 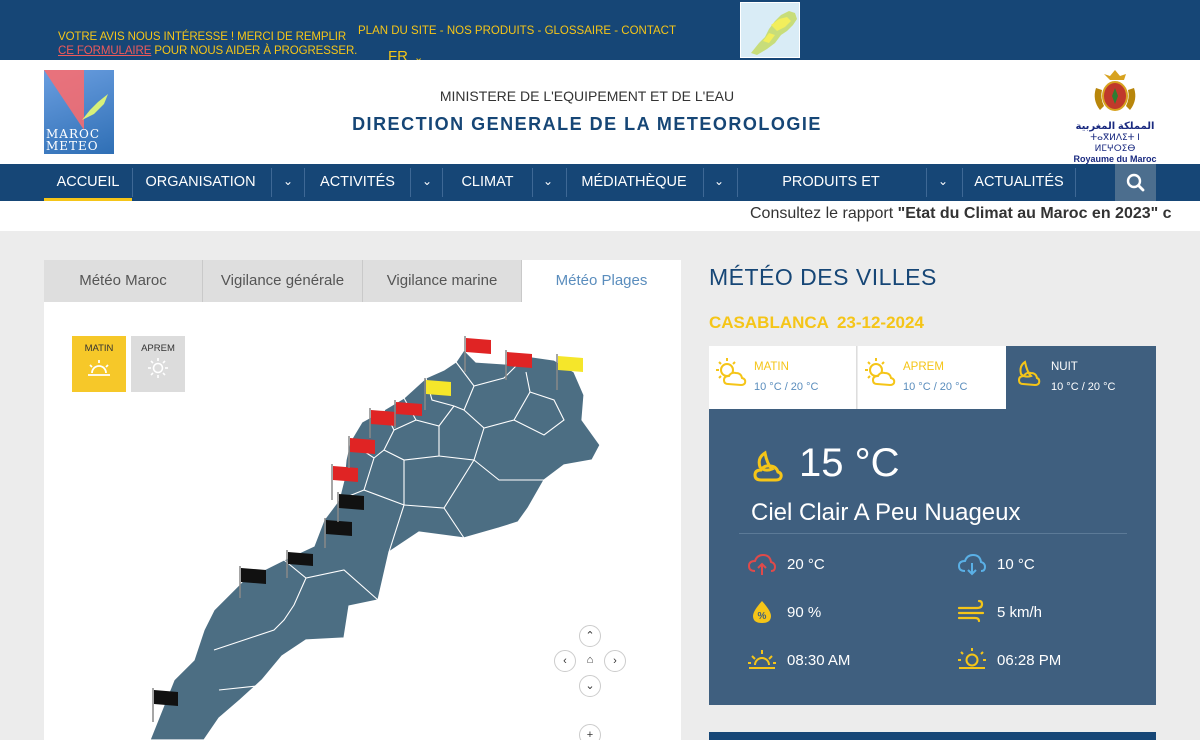 I want to click on nav-produits-services: PRODUITS ET SERVICES, so click(x=831, y=195).